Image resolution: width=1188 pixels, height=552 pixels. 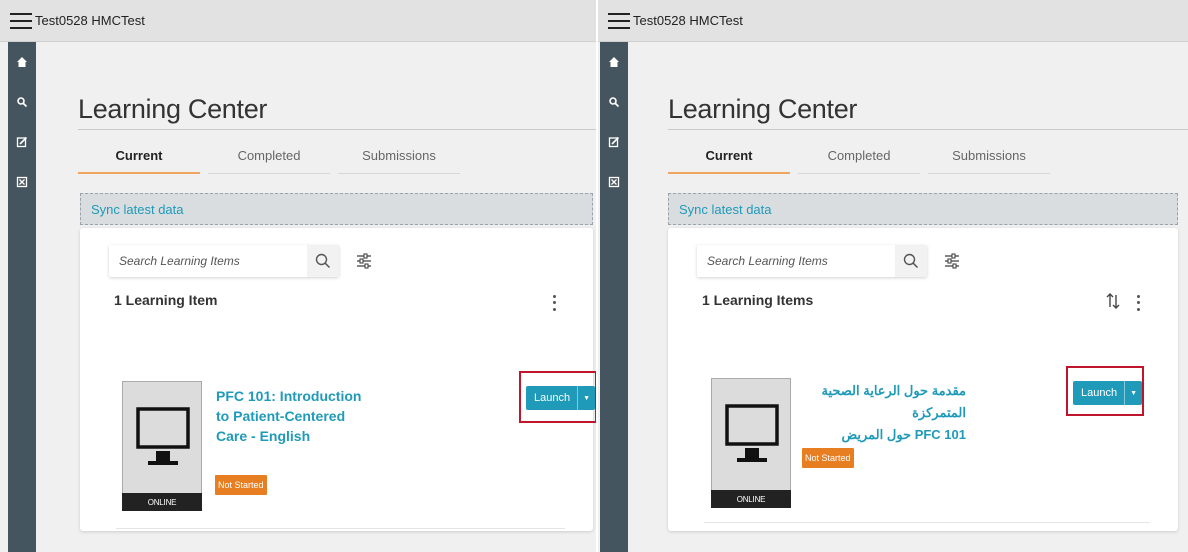 I want to click on item-count-label: 1 Learning Item, so click(x=166, y=300).